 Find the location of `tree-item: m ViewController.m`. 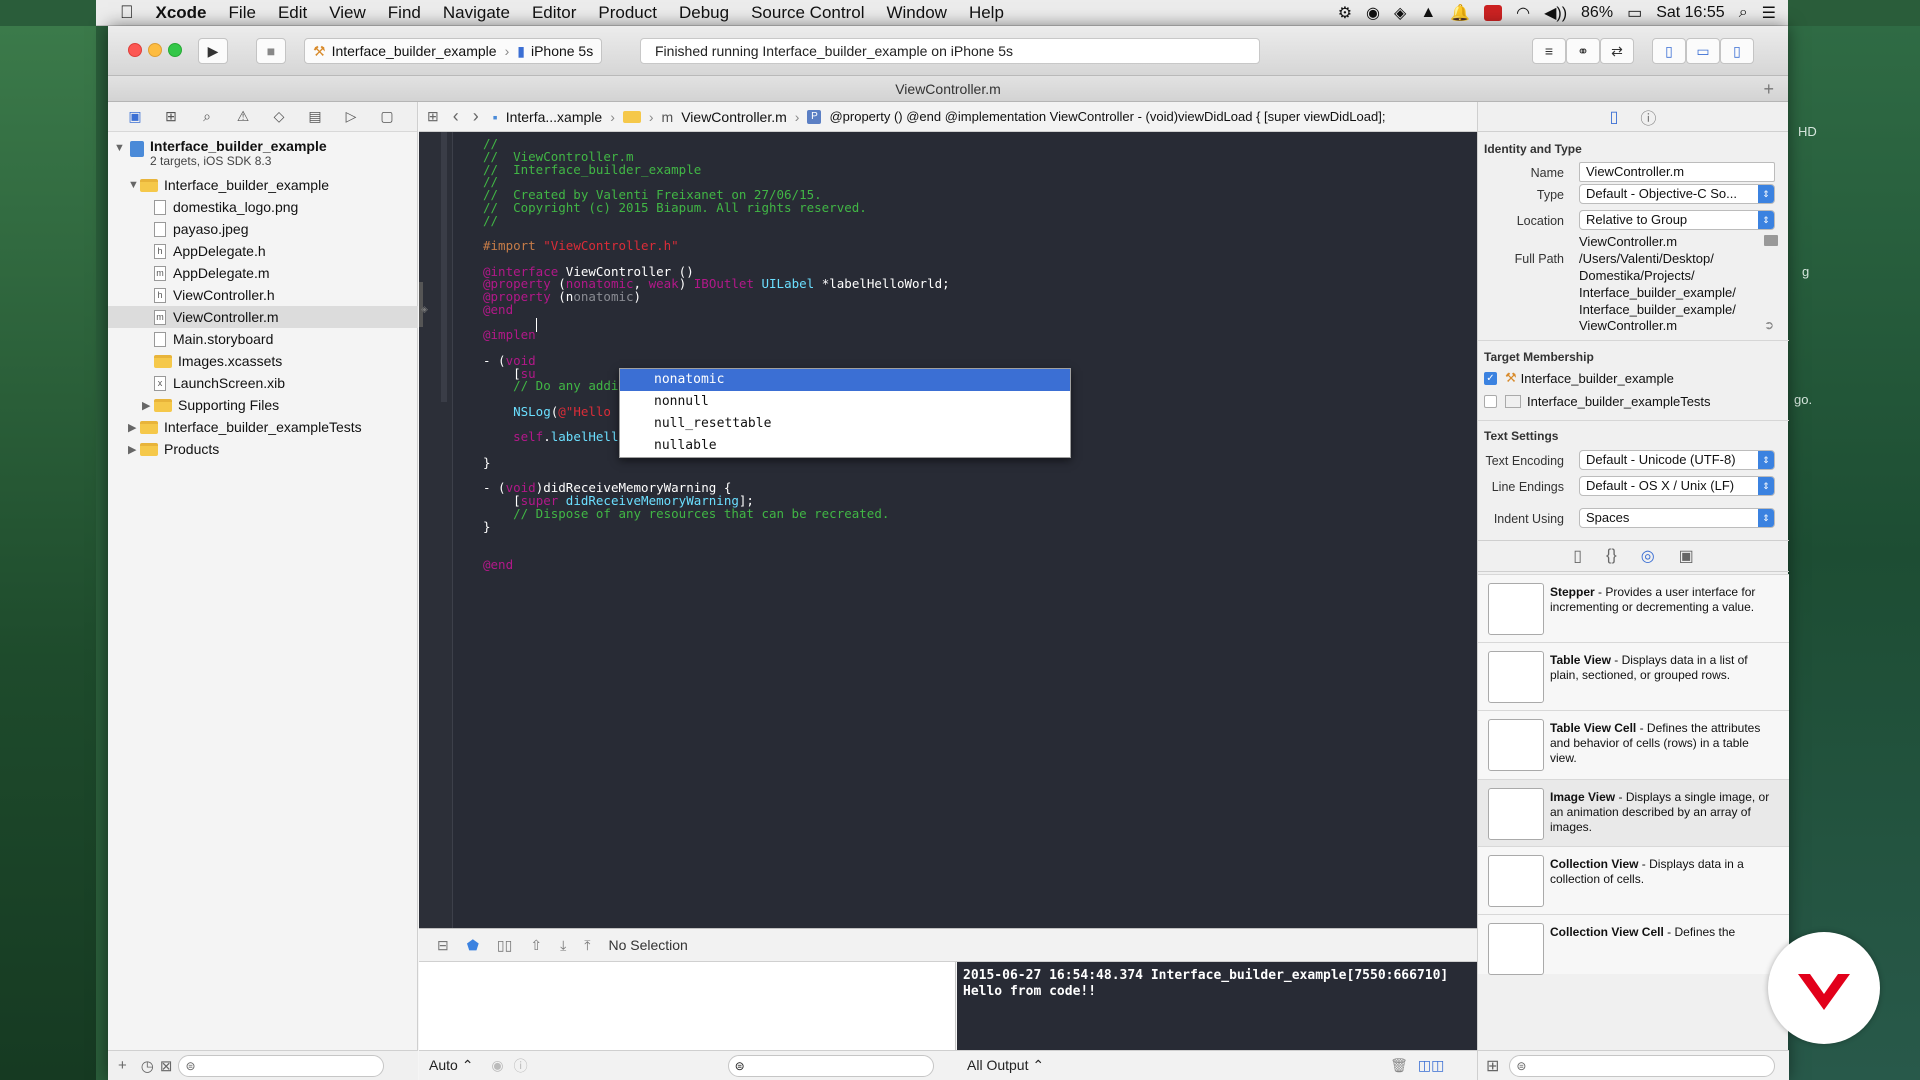

tree-item: m ViewController.m is located at coordinates (263, 317).